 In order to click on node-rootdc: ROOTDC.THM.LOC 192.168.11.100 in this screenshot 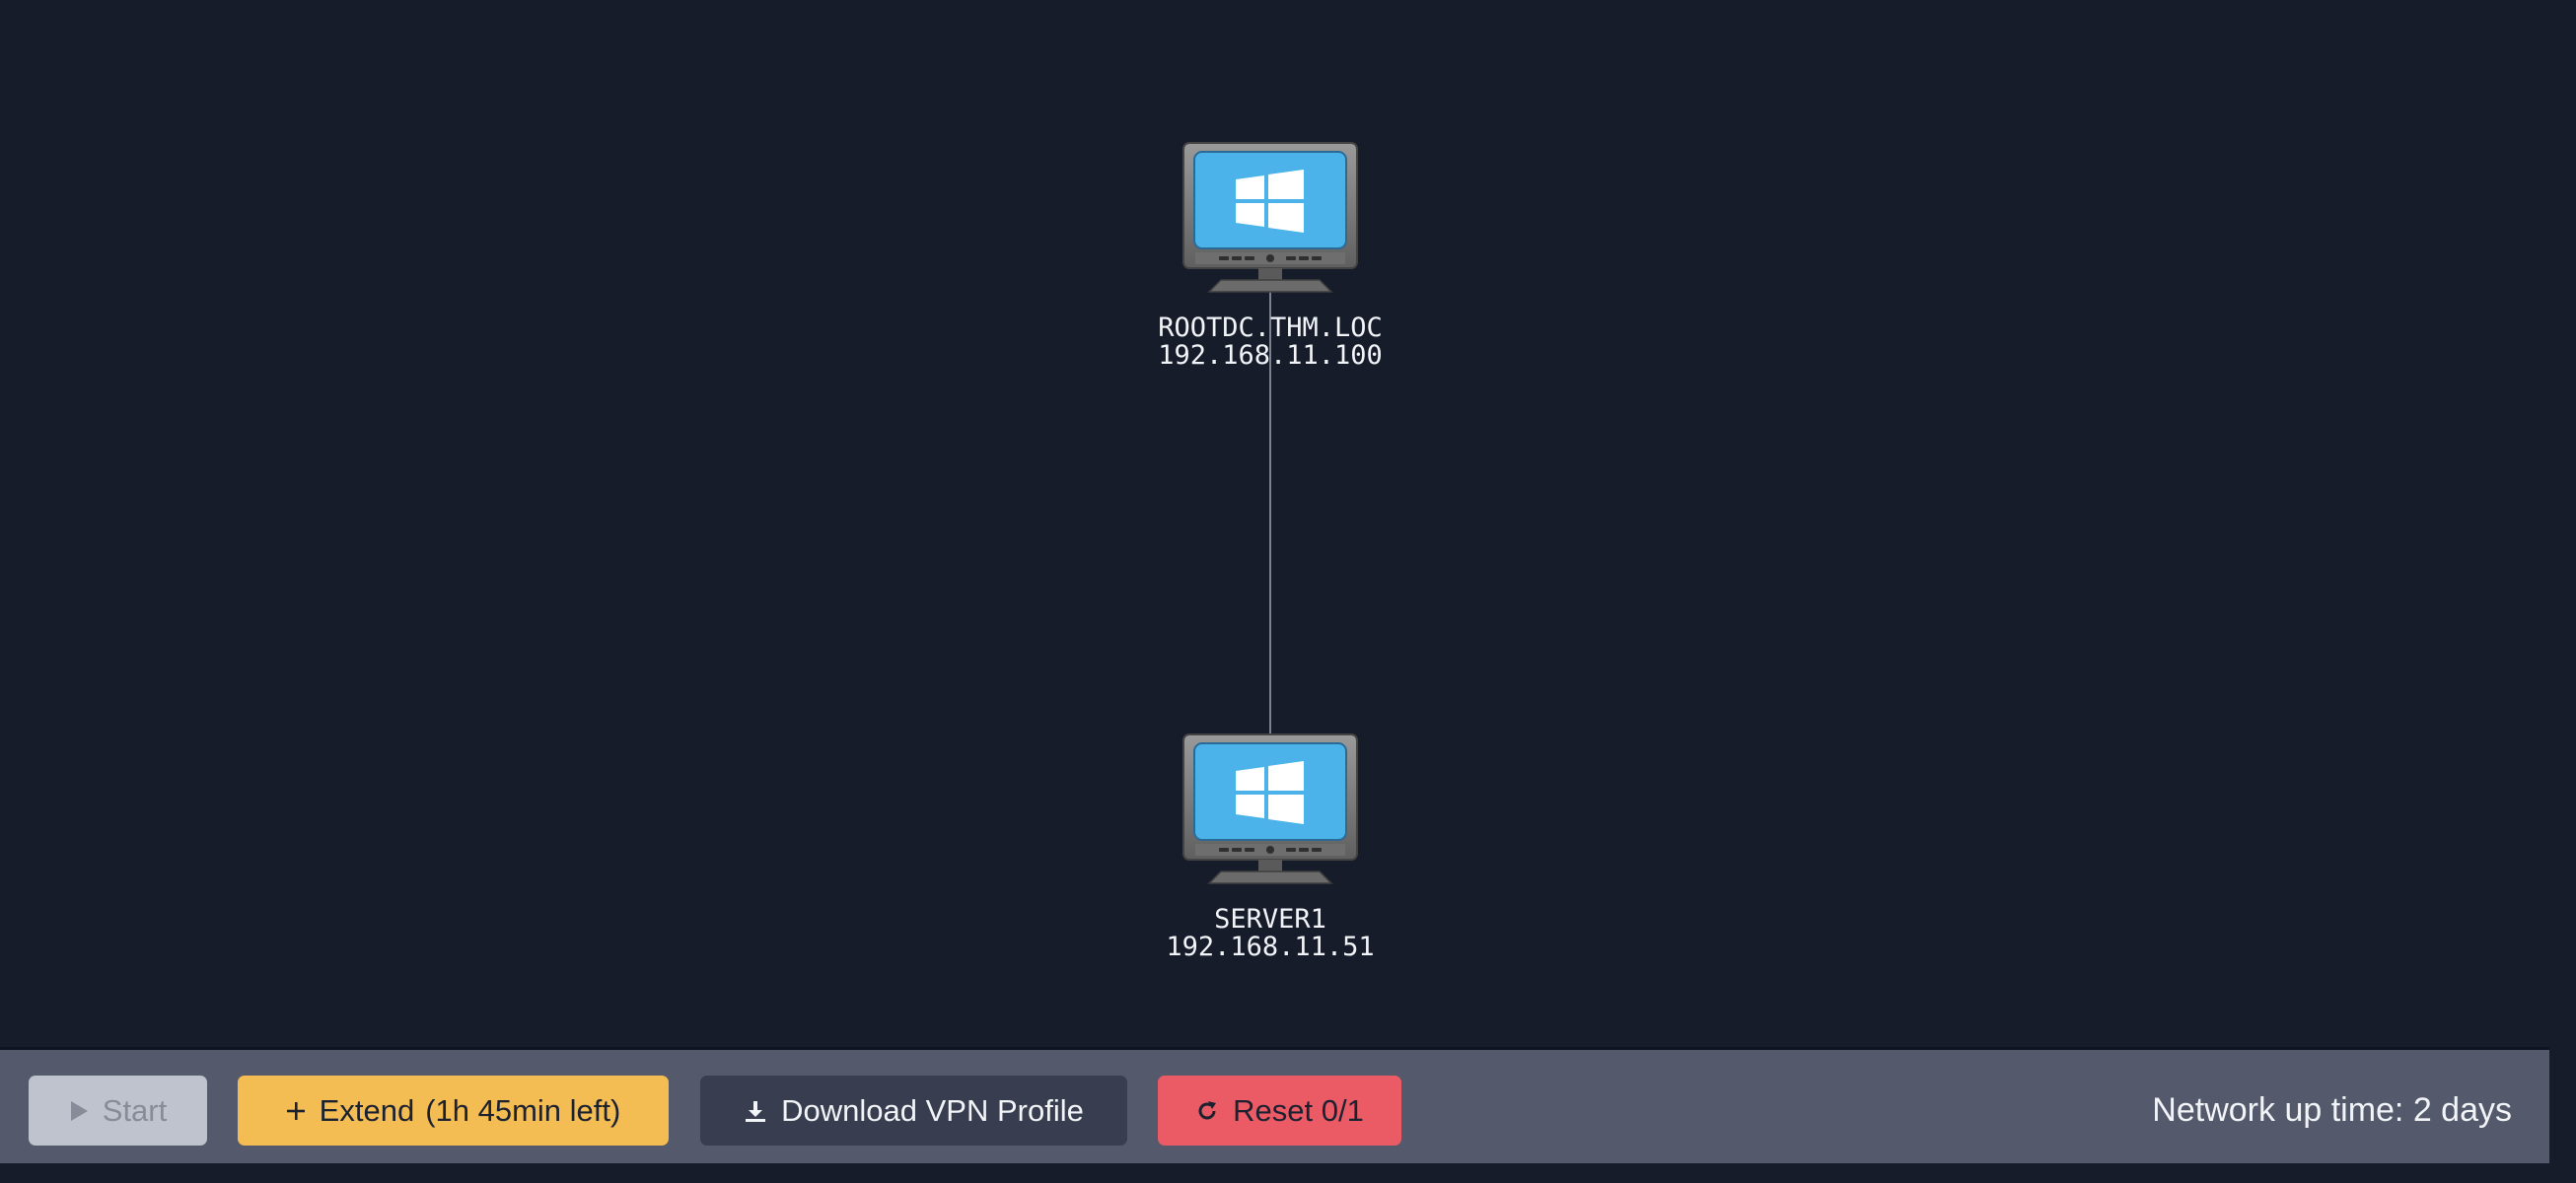, I will do `click(1270, 255)`.